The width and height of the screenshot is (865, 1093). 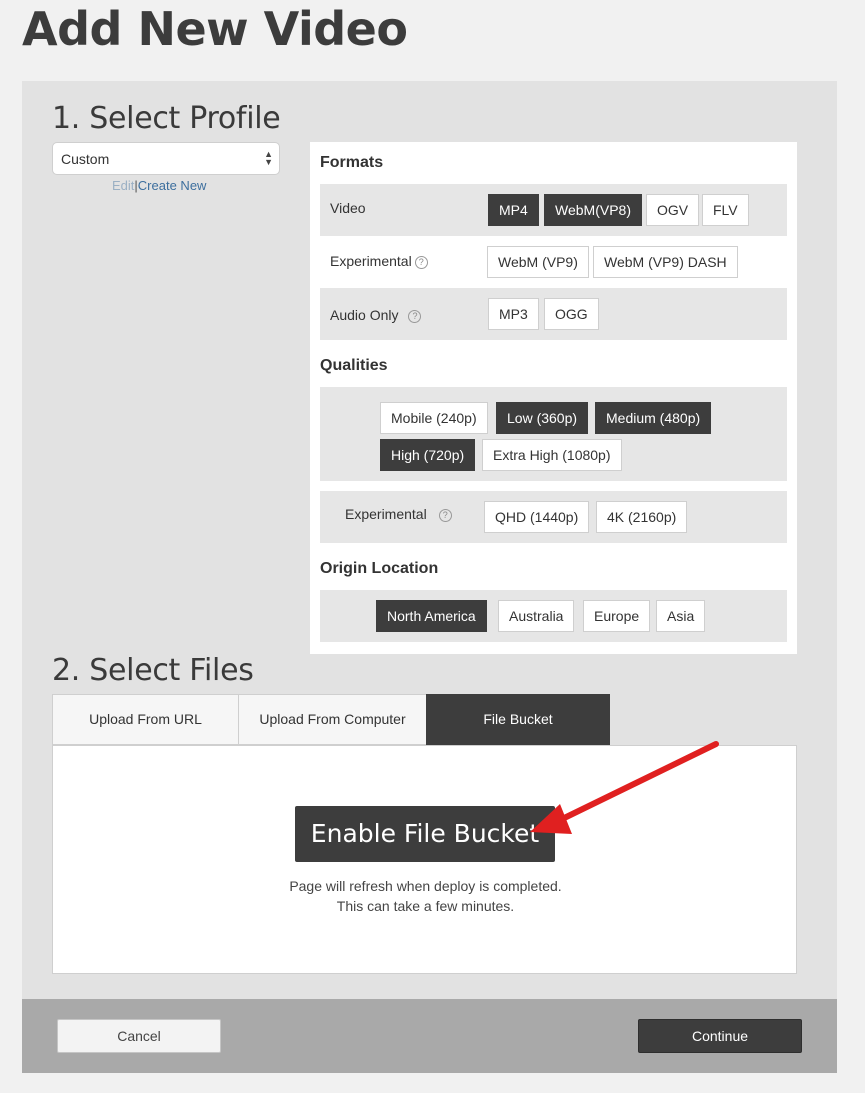 I want to click on video-formats-row: Video MP4 WebM(VP8) OGV FLV, so click(x=553, y=210).